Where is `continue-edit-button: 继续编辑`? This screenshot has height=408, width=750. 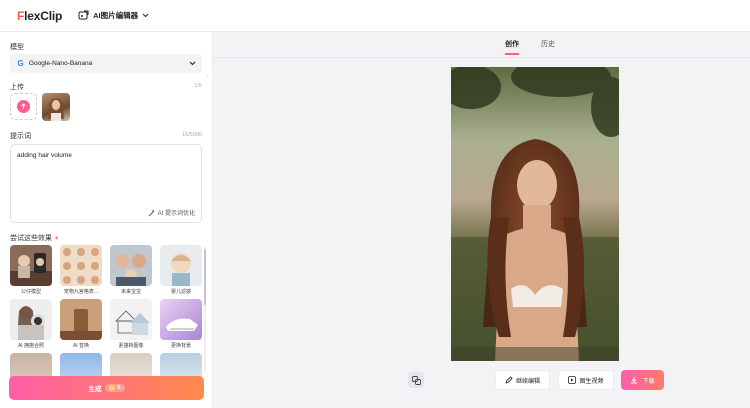
continue-edit-button: 继续编辑 is located at coordinates (522, 380).